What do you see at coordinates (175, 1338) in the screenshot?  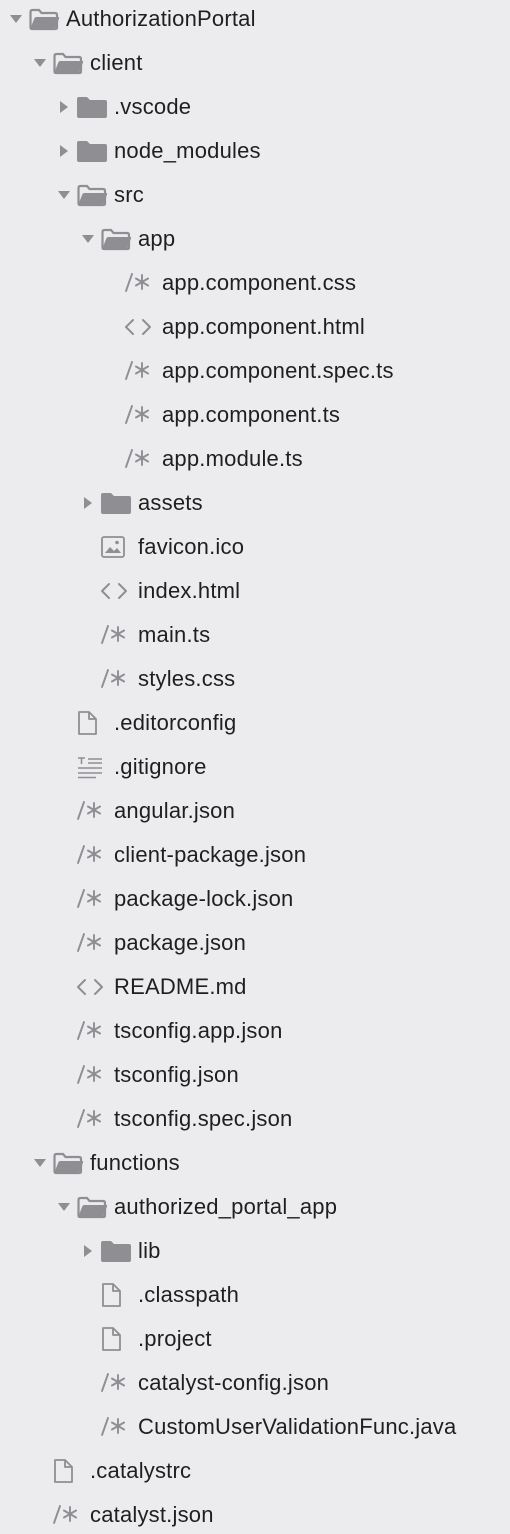 I see `tree-item-label: .project` at bounding box center [175, 1338].